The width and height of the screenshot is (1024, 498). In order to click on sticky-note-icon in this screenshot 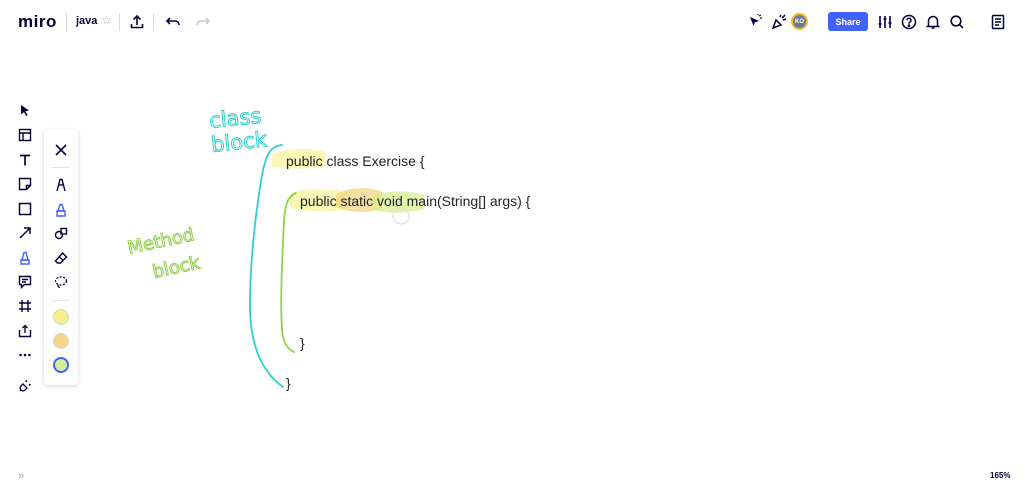, I will do `click(25, 184)`.